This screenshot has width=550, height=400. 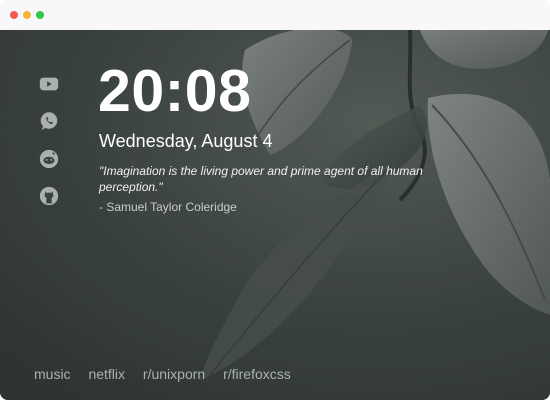 I want to click on title-bar, so click(x=275, y=15).